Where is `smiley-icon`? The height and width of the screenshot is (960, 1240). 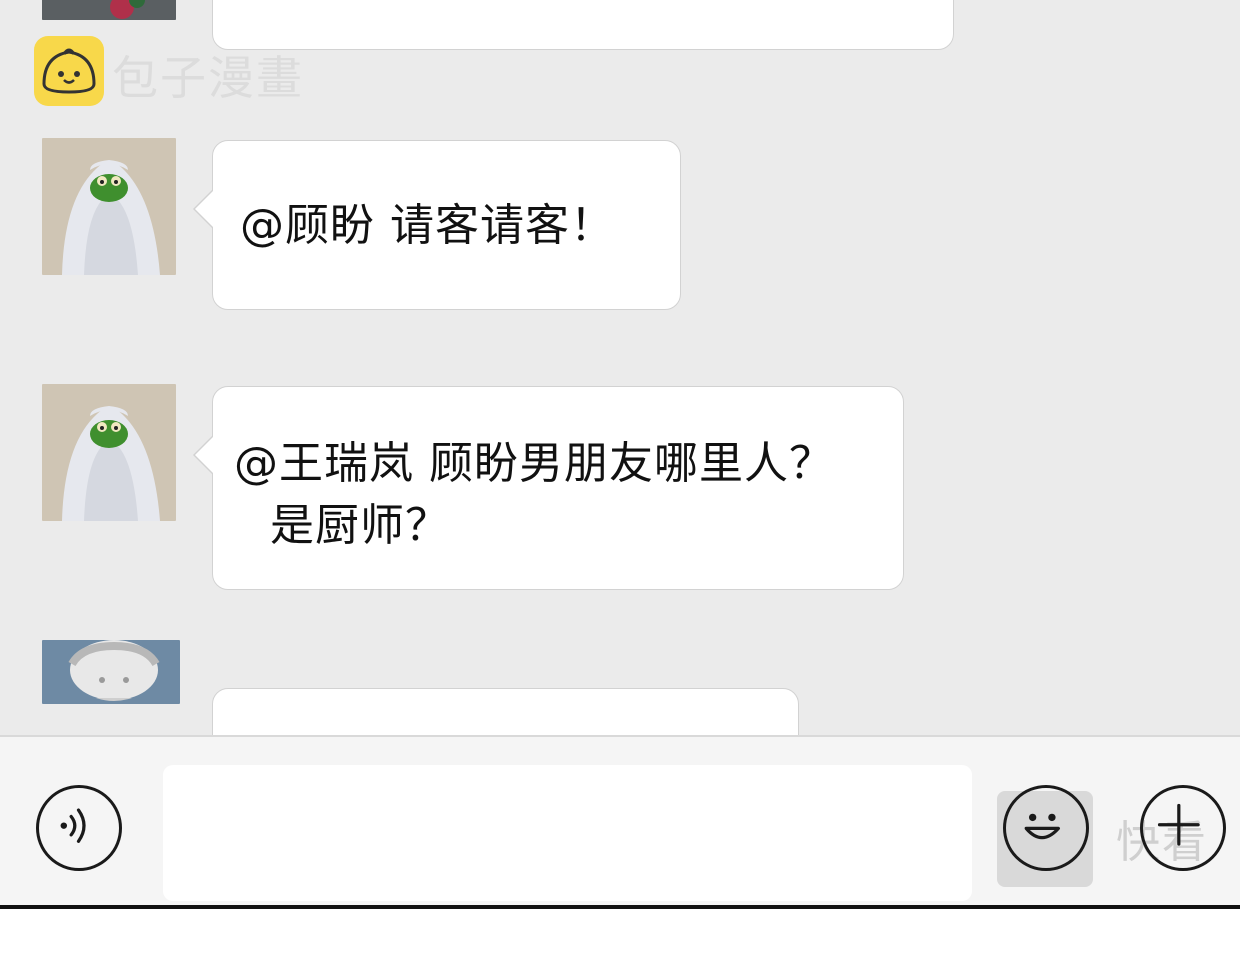
smiley-icon is located at coordinates (1042, 826).